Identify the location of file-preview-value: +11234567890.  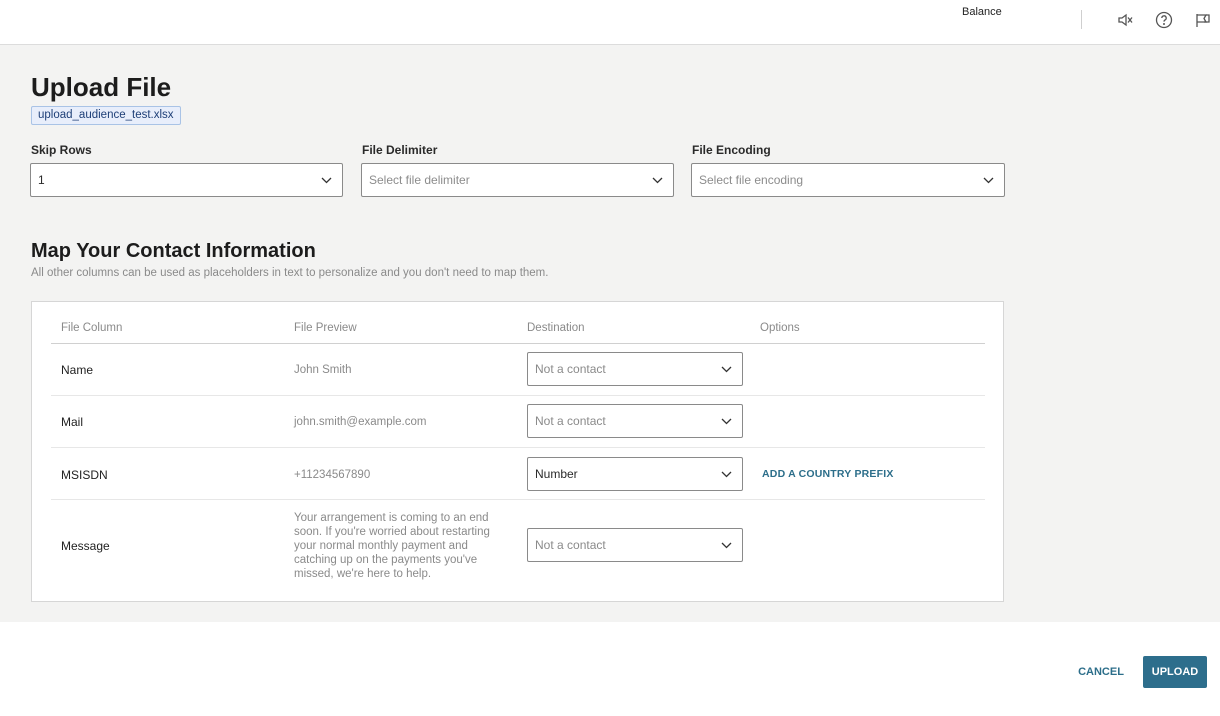
(332, 475).